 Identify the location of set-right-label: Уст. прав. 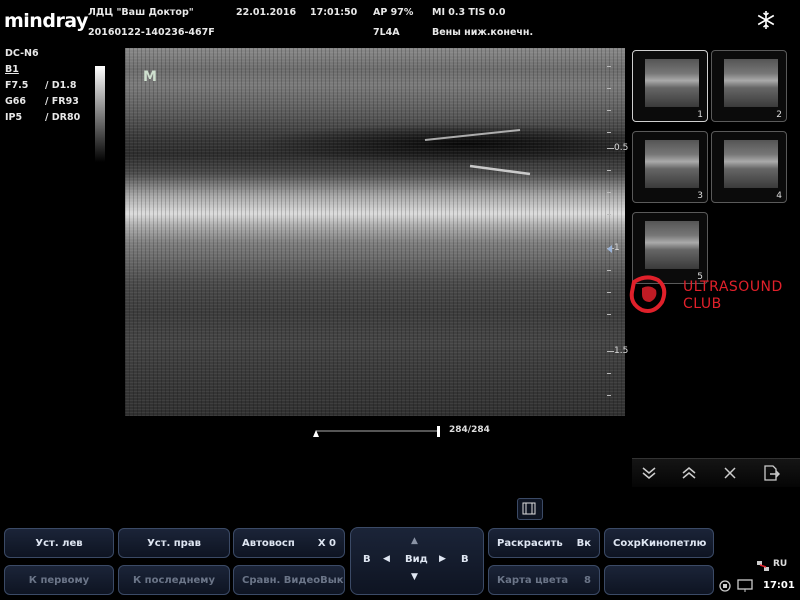
(174, 543).